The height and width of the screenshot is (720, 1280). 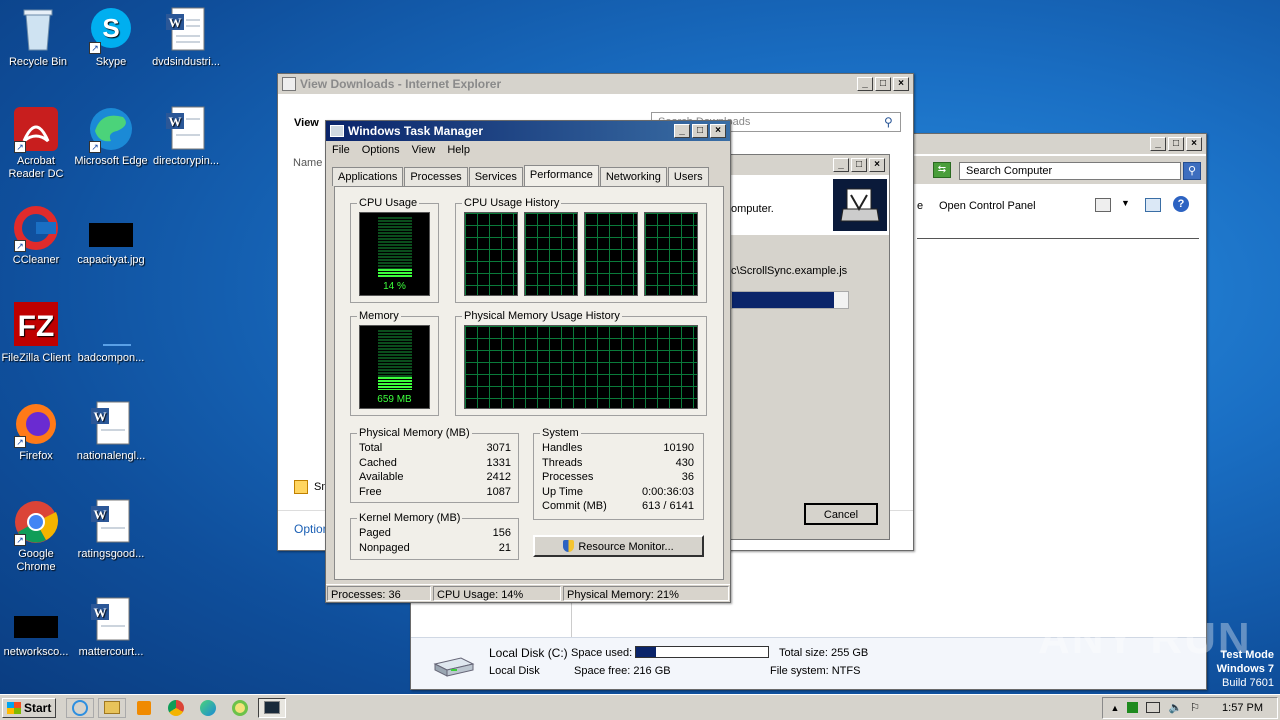 I want to click on toolbar-item-partial: e, so click(x=920, y=206).